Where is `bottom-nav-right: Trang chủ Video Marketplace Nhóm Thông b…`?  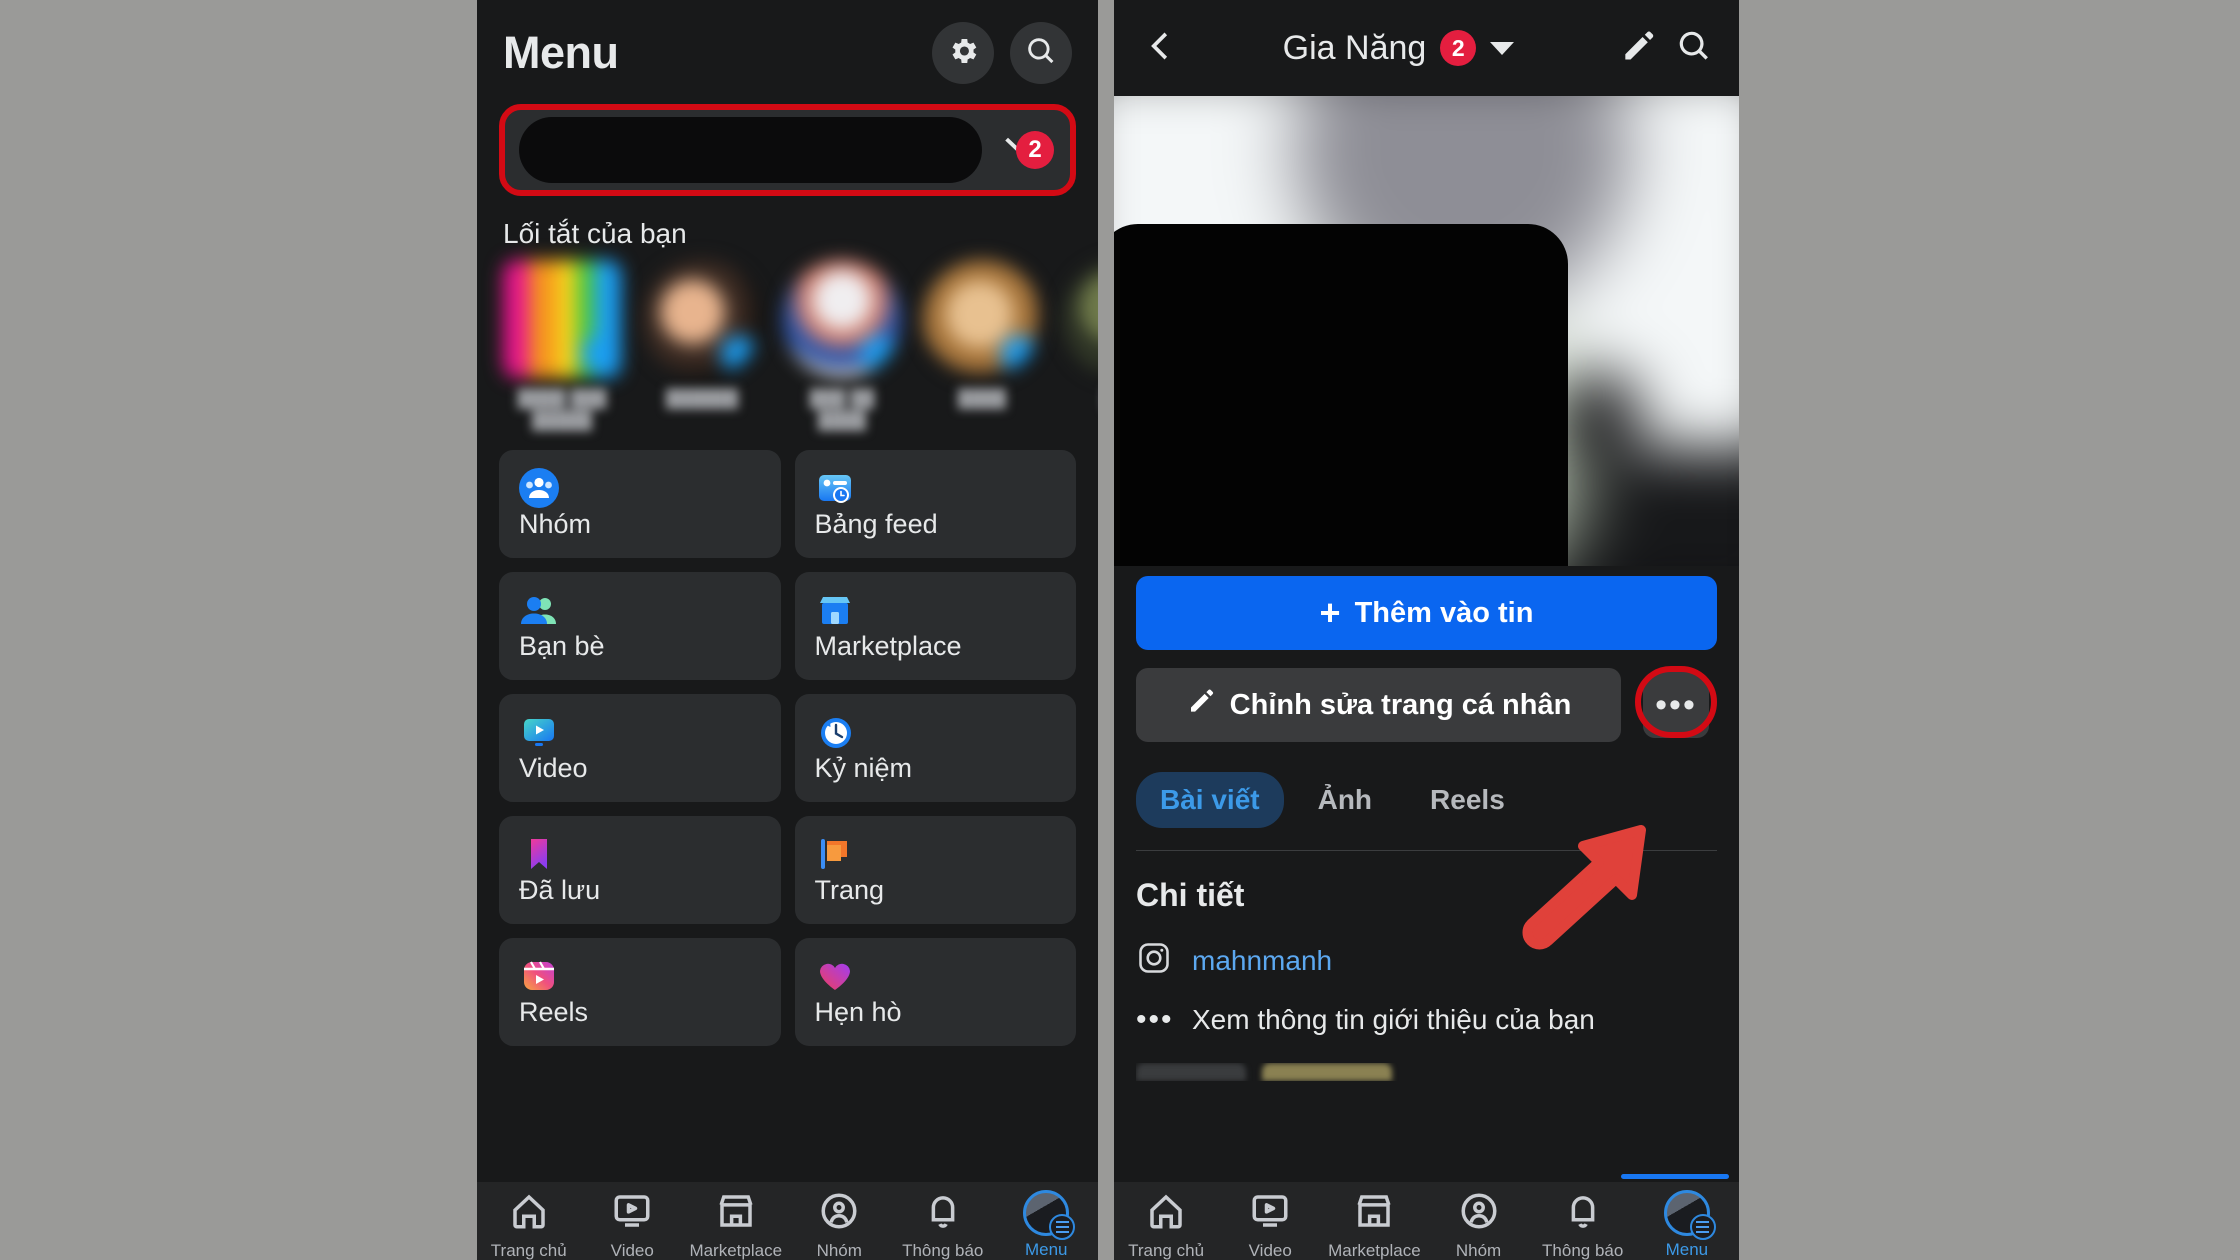
bottom-nav-right: Trang chủ Video Marketplace Nhóm Thông b… is located at coordinates (1426, 1217).